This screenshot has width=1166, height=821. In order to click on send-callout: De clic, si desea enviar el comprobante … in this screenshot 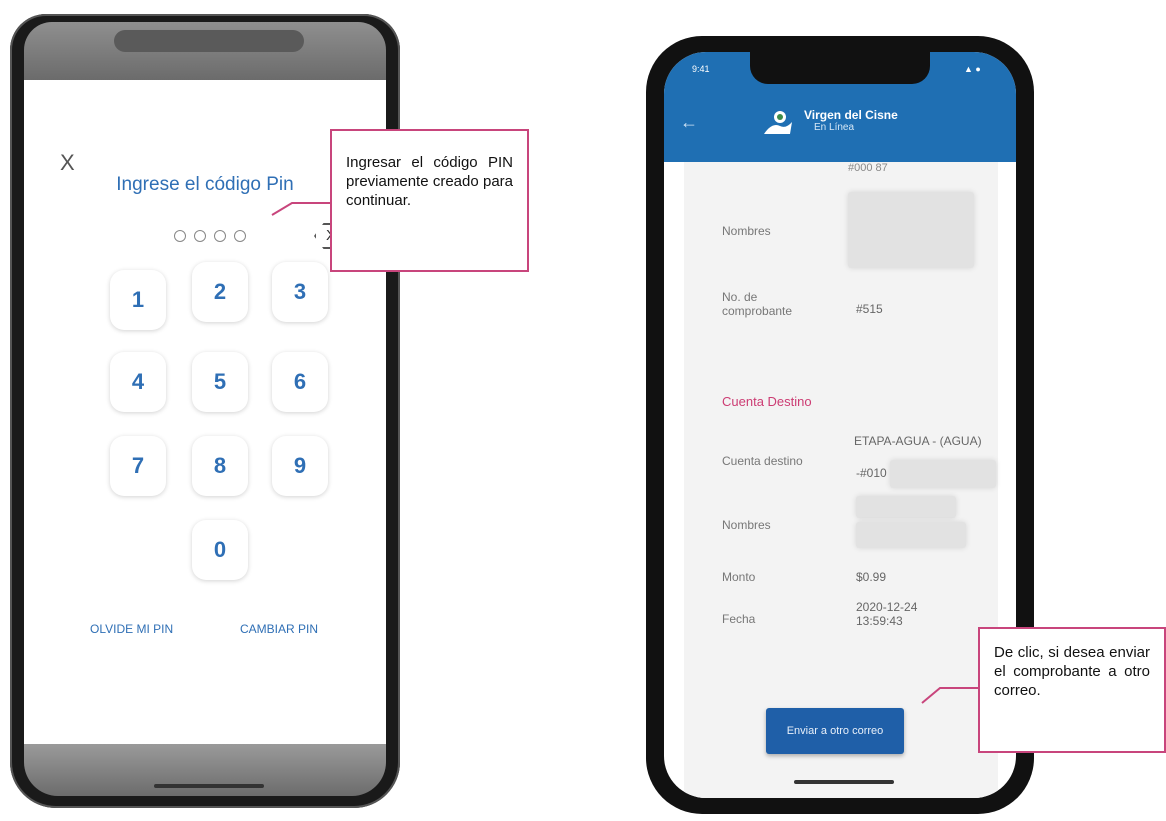, I will do `click(1072, 690)`.